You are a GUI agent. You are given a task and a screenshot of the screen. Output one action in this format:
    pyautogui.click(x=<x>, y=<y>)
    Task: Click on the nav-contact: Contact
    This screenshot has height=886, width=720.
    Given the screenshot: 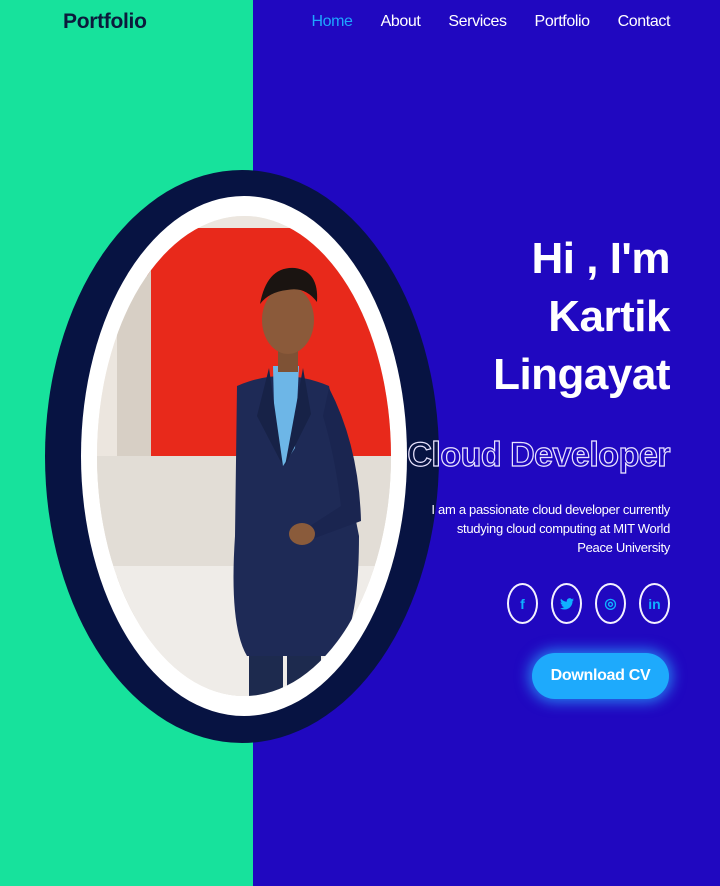 What is the action you would take?
    pyautogui.click(x=644, y=22)
    